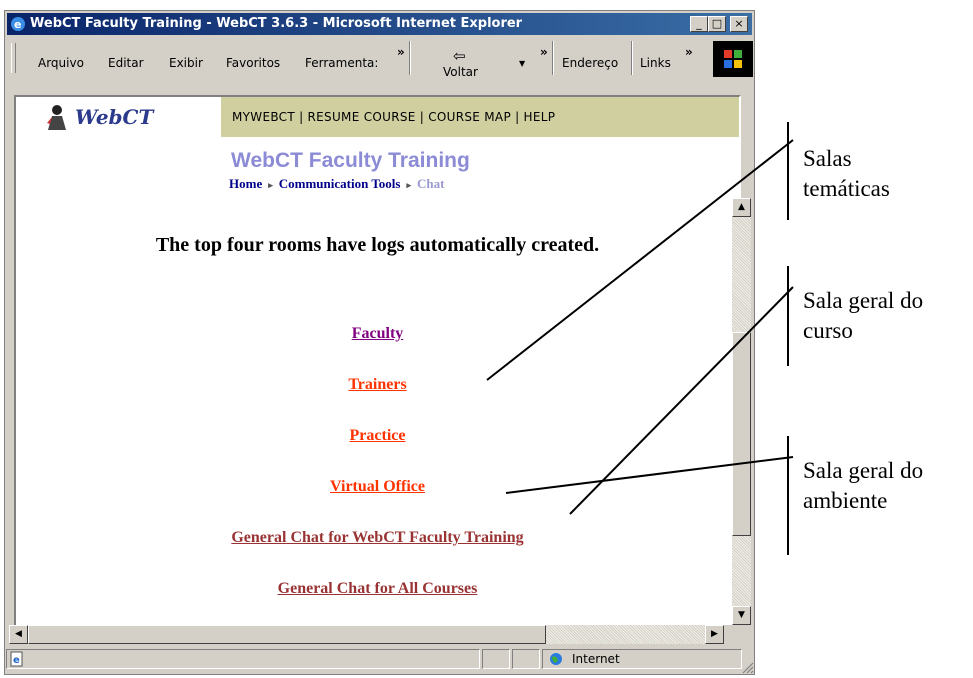  What do you see at coordinates (828, 330) in the screenshot?
I see `annotation-line: curso` at bounding box center [828, 330].